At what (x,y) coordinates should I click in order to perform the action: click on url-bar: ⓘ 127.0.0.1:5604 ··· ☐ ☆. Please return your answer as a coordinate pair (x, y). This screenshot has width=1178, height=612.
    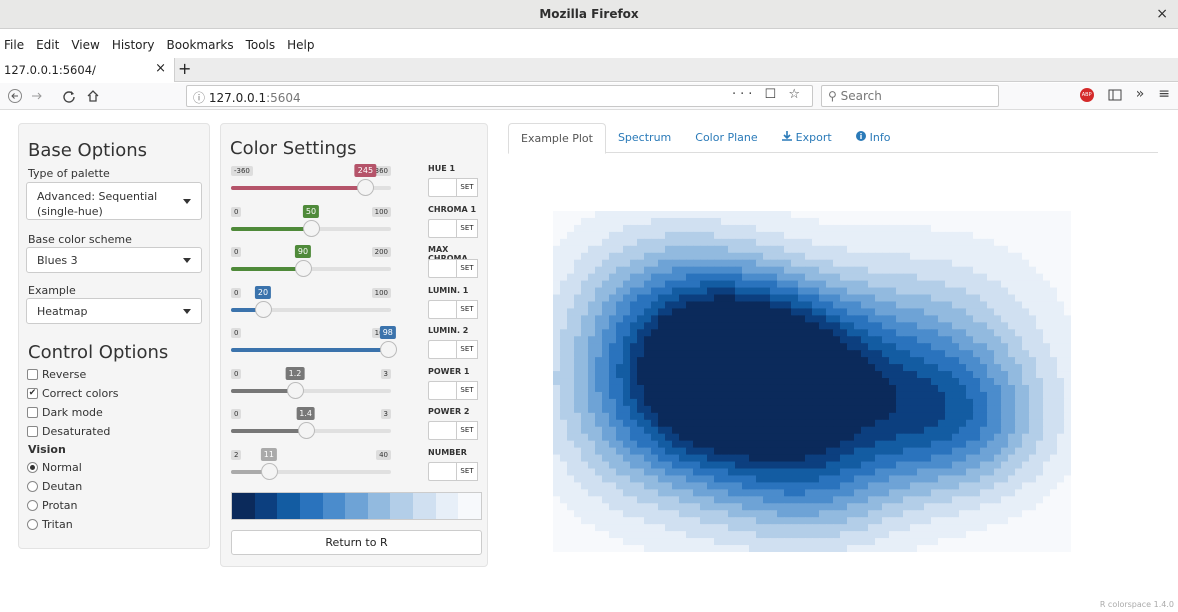
    Looking at the image, I should click on (499, 96).